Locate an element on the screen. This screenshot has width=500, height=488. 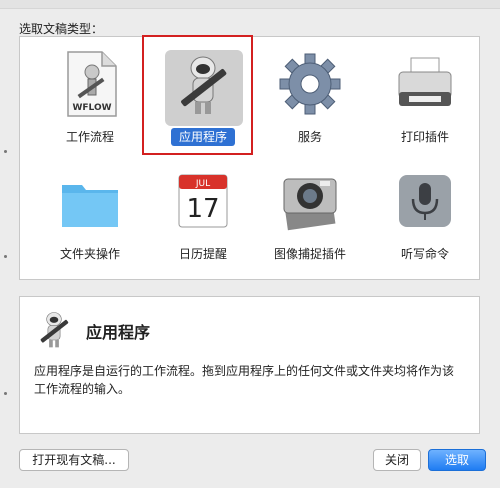
workflow-document-icon: WFLOW is located at coordinates (90, 84).